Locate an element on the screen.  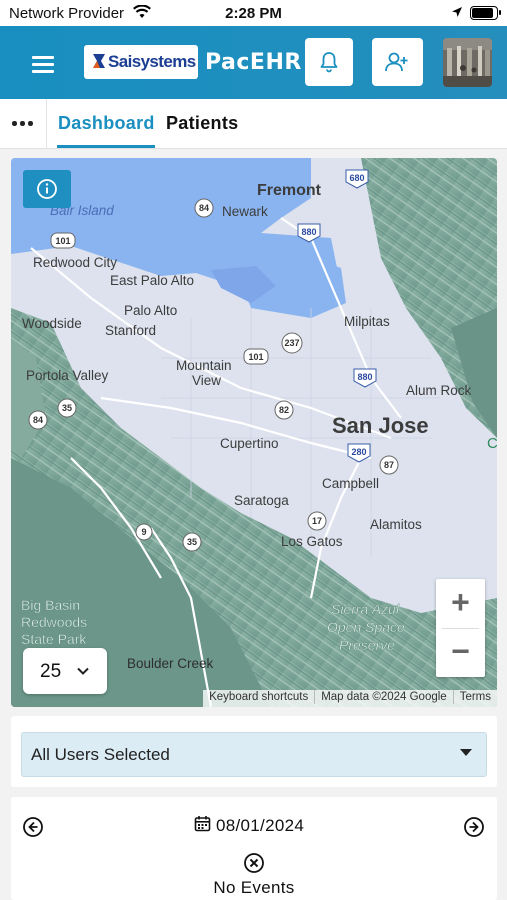
zoom-out-button: − is located at coordinates (460, 652).